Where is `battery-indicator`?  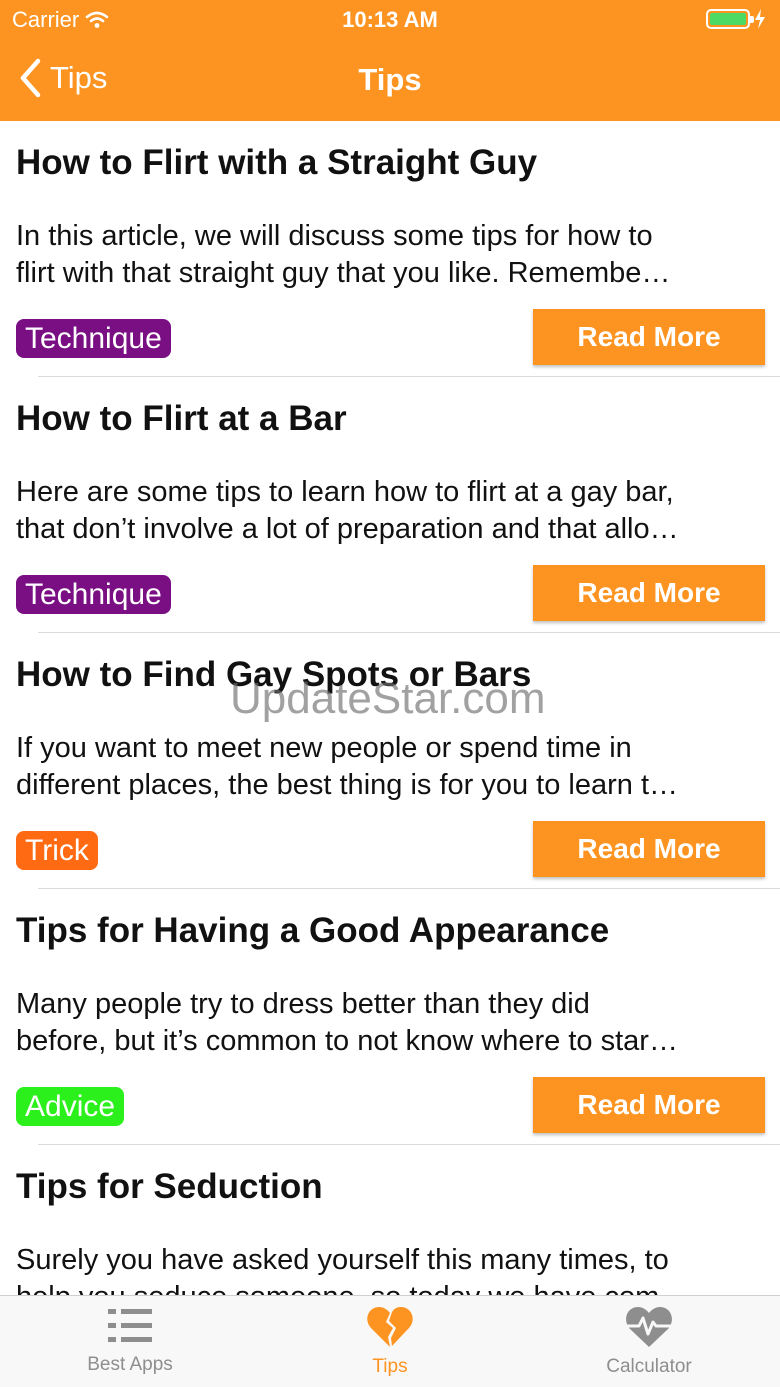
battery-indicator is located at coordinates (736, 19).